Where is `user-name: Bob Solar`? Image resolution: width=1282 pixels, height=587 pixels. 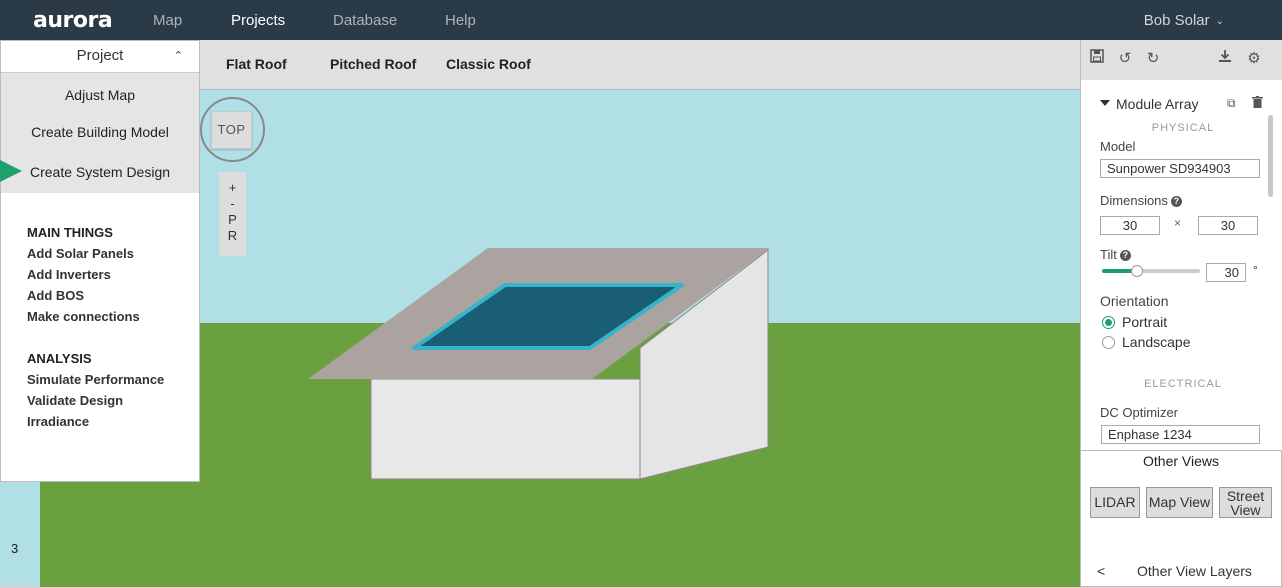
user-name: Bob Solar is located at coordinates (1176, 20).